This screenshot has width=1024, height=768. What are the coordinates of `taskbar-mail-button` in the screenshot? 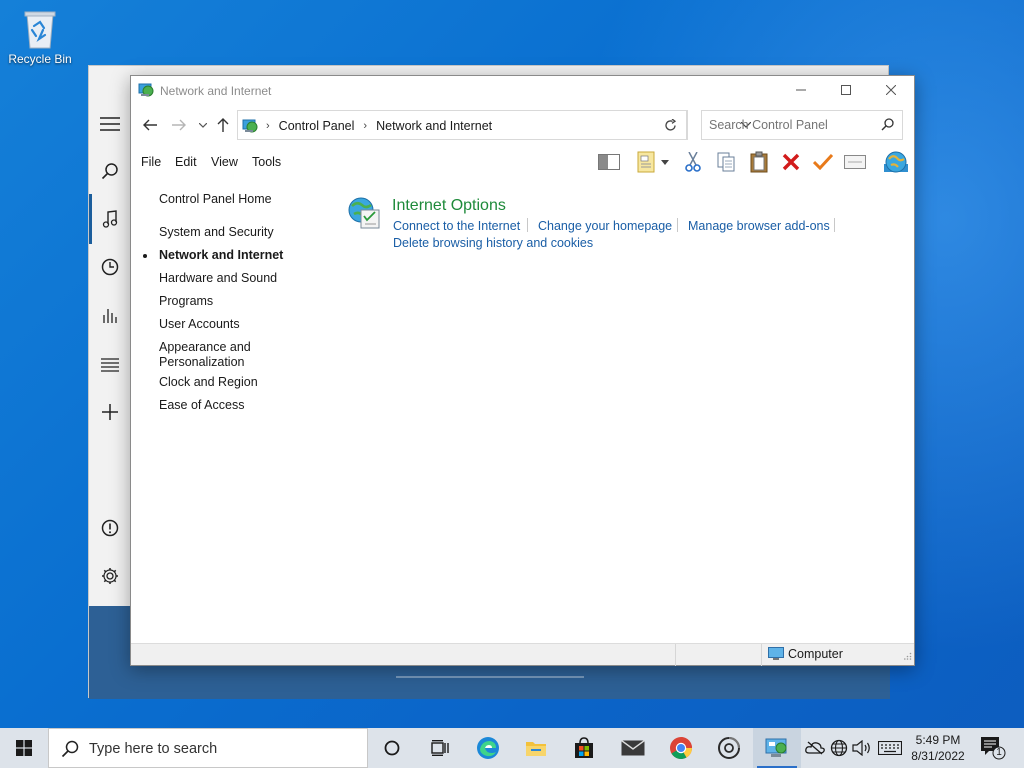 It's located at (633, 748).